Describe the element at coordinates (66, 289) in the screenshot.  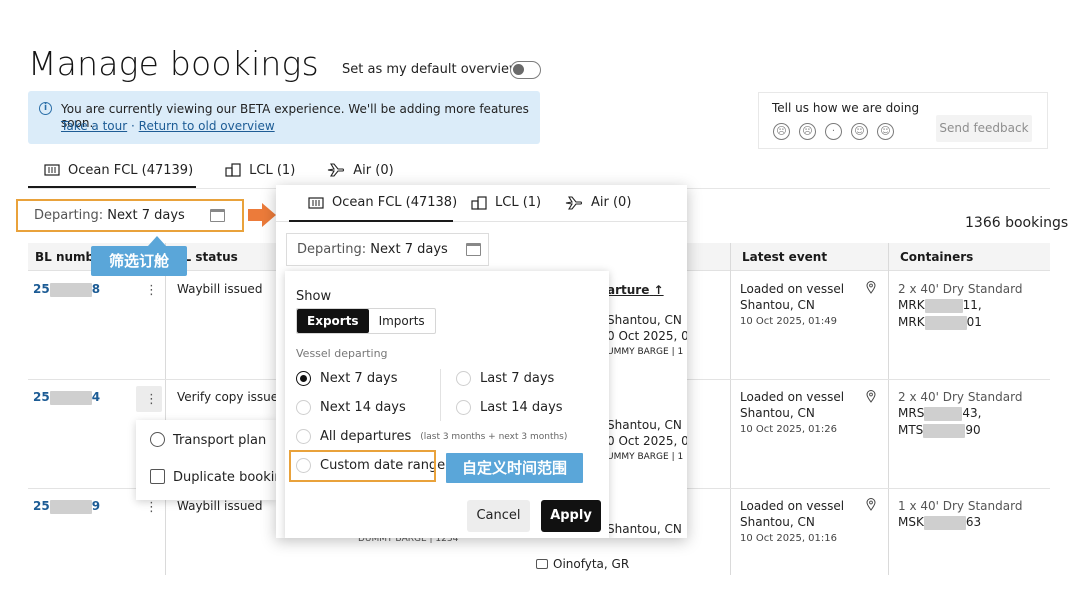
I see `bl-number: 25 8` at that location.